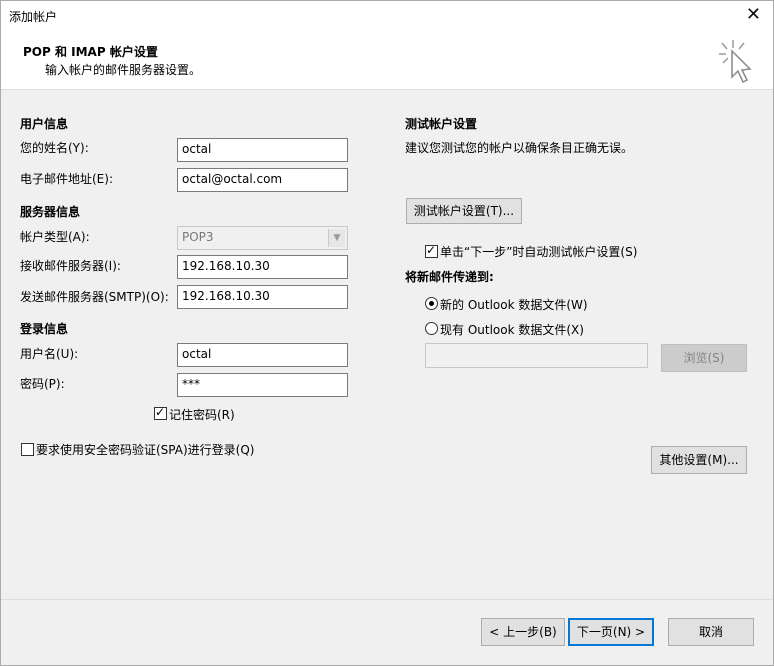 Image resolution: width=774 pixels, height=666 pixels. I want to click on server-info-heading: 服务器信息, so click(50, 212).